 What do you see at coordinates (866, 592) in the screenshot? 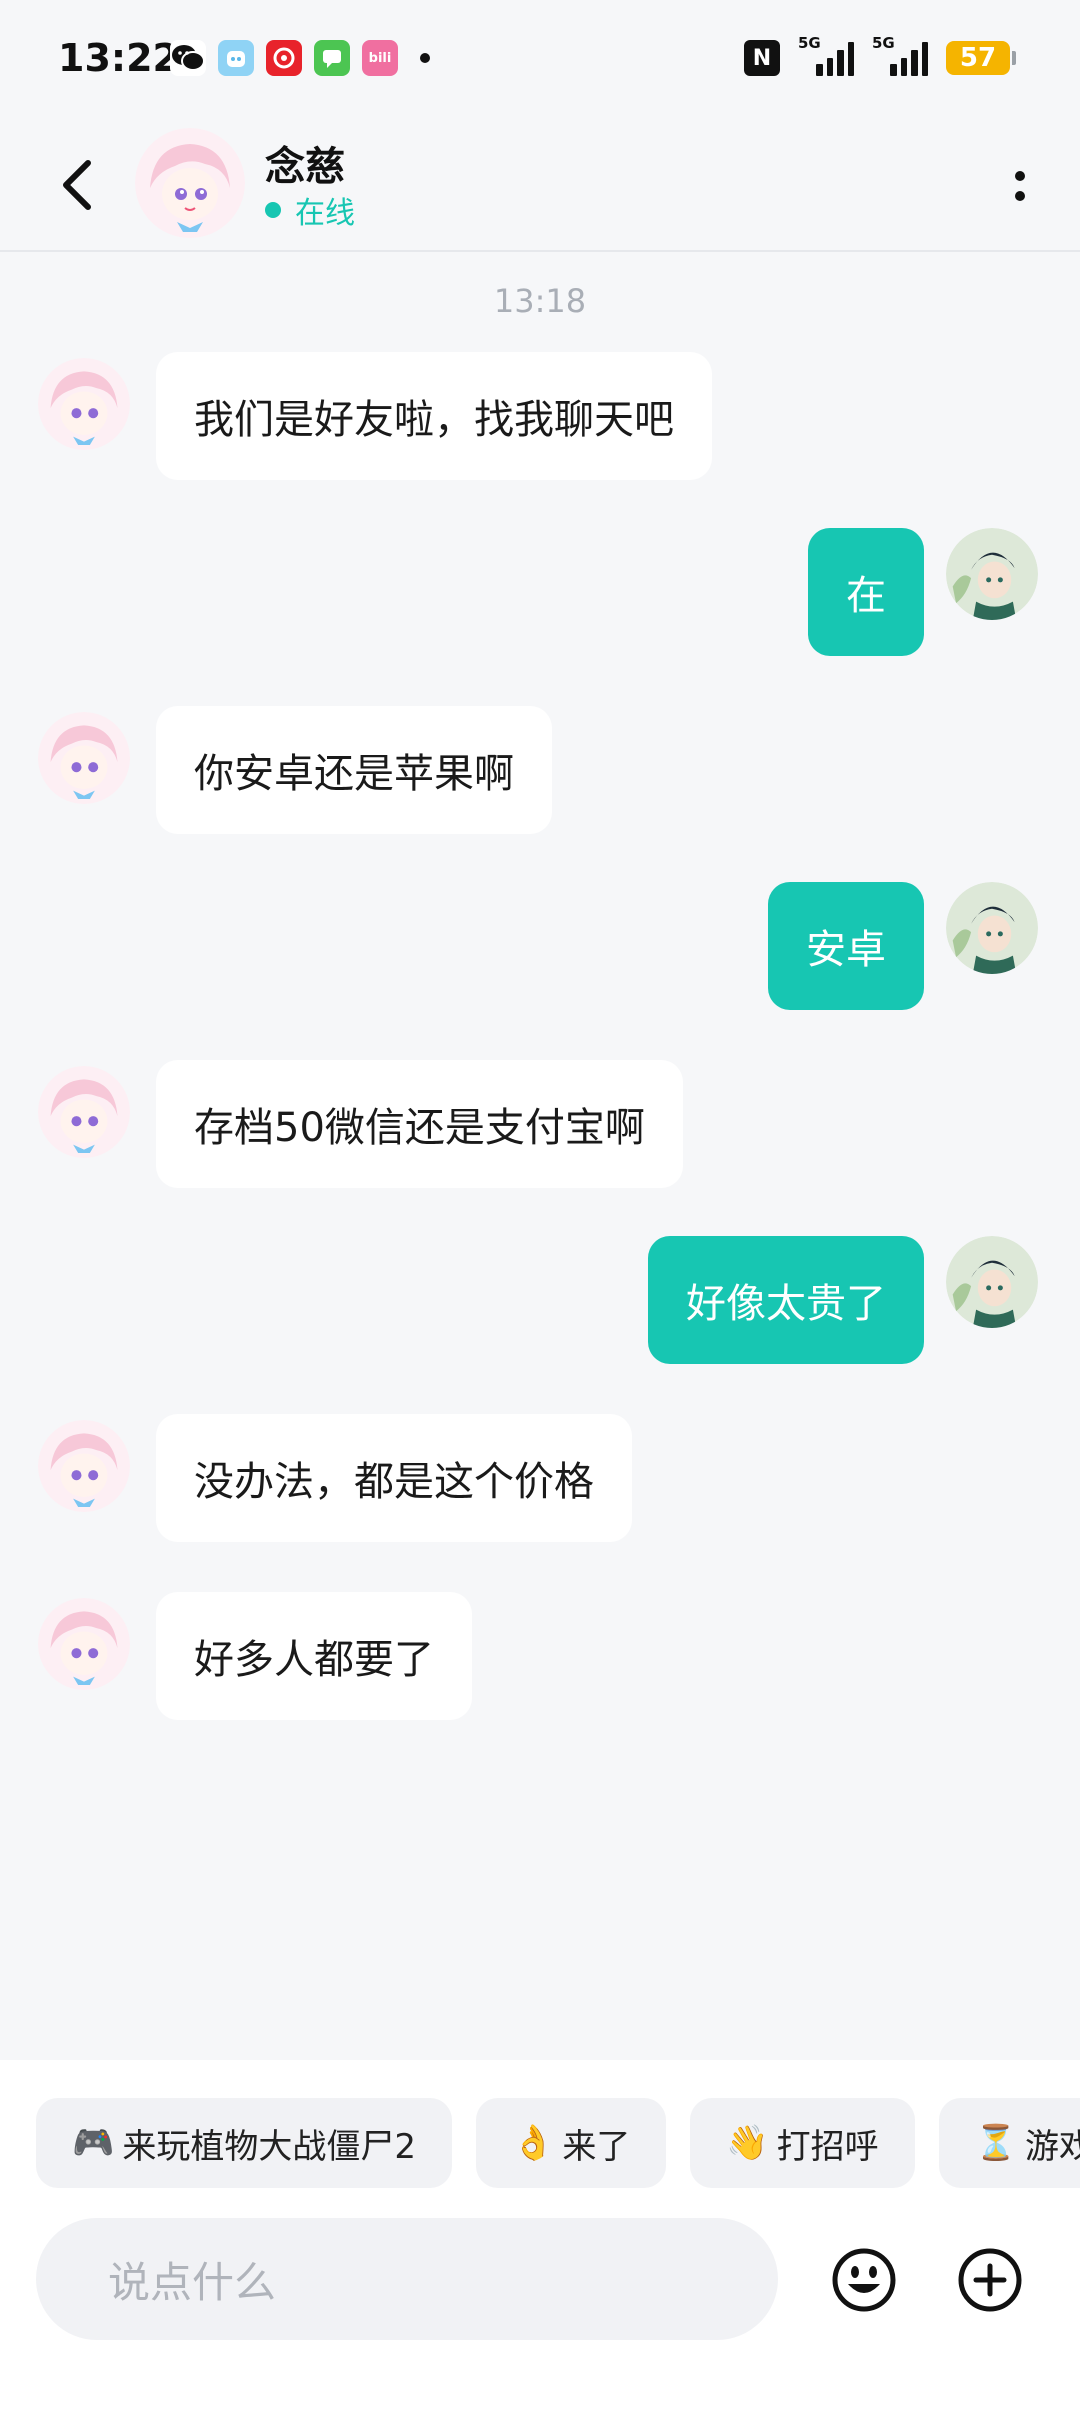
I see `message-bubble-outgoing: 在` at bounding box center [866, 592].